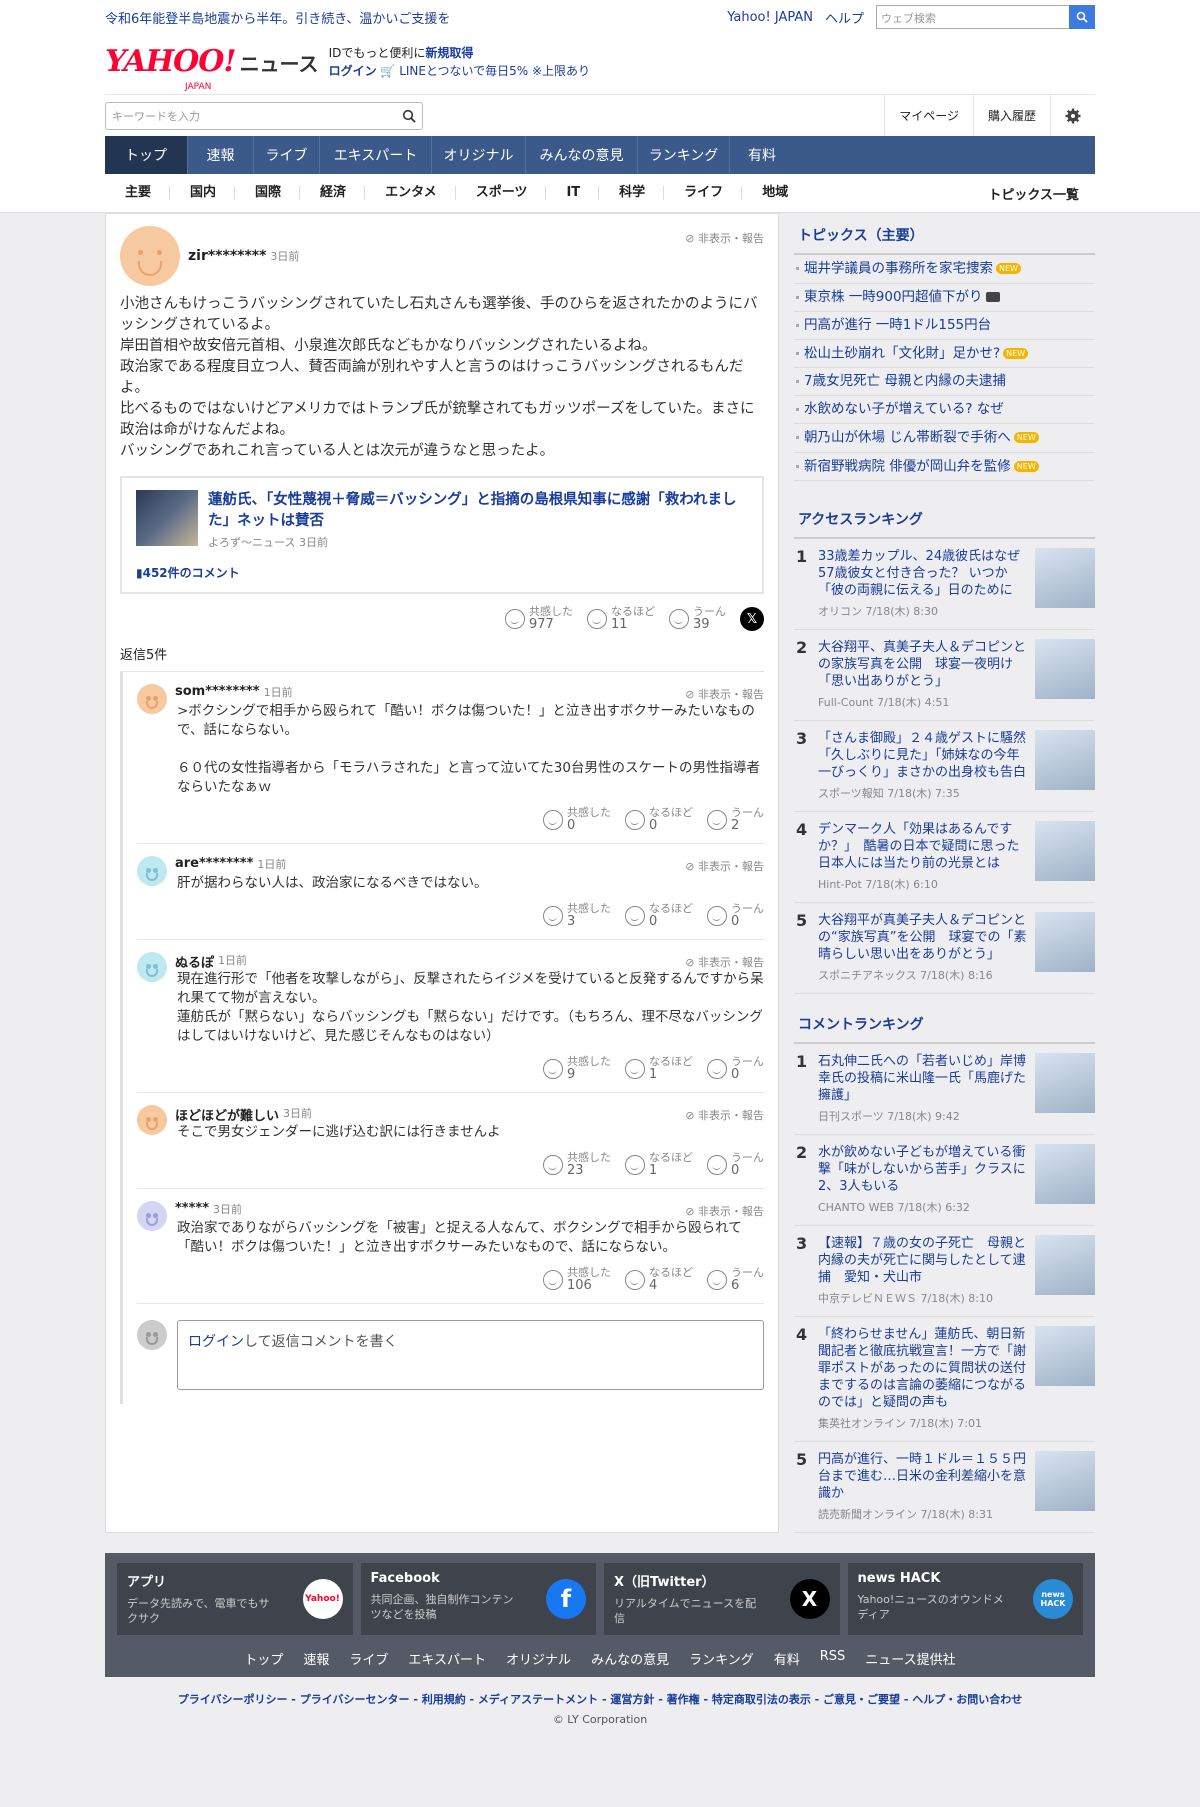 The width and height of the screenshot is (1200, 1807). I want to click on empathy-button: 共感した 9, so click(577, 1069).